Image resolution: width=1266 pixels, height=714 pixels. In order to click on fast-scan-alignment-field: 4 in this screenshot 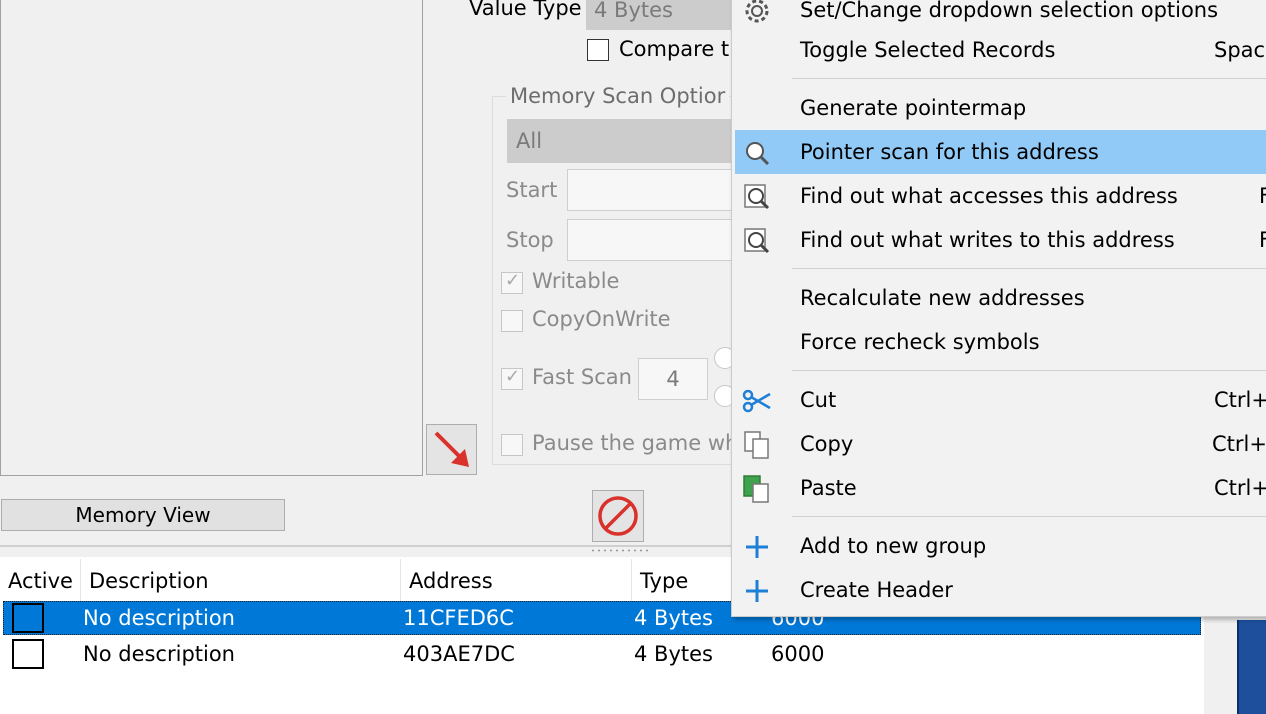, I will do `click(673, 379)`.